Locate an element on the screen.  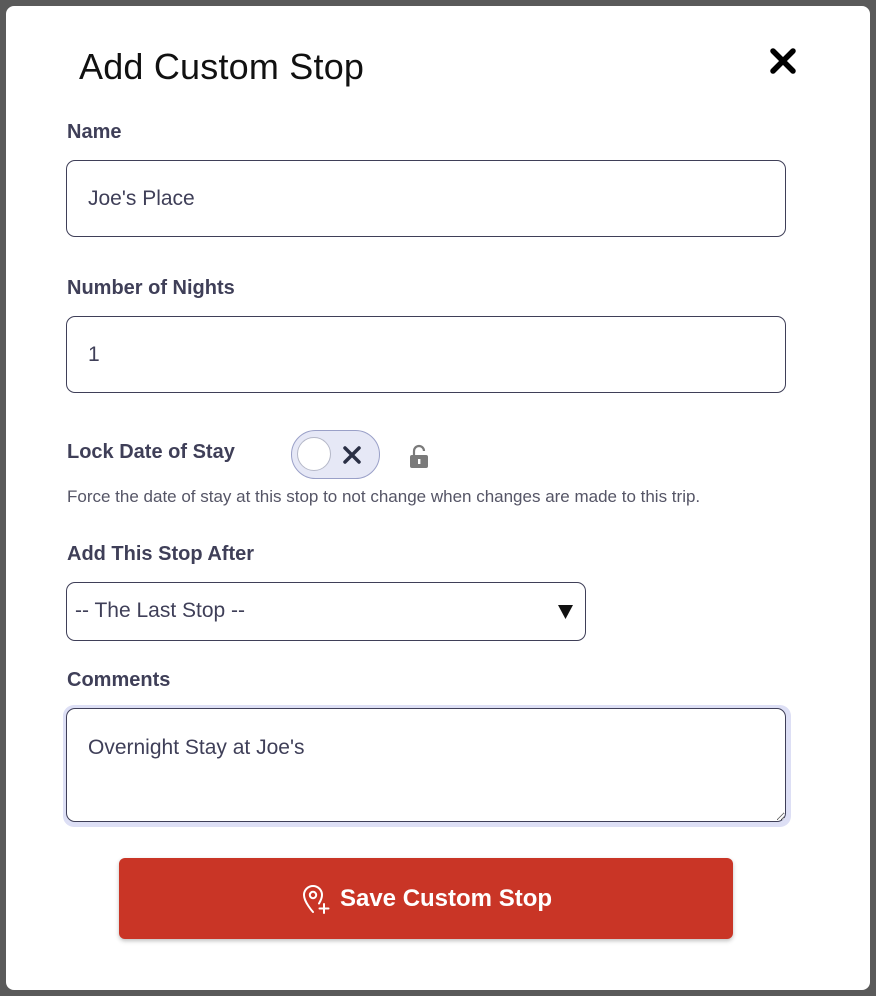
comments-textarea: Overnight Stay at Joe's is located at coordinates (426, 765).